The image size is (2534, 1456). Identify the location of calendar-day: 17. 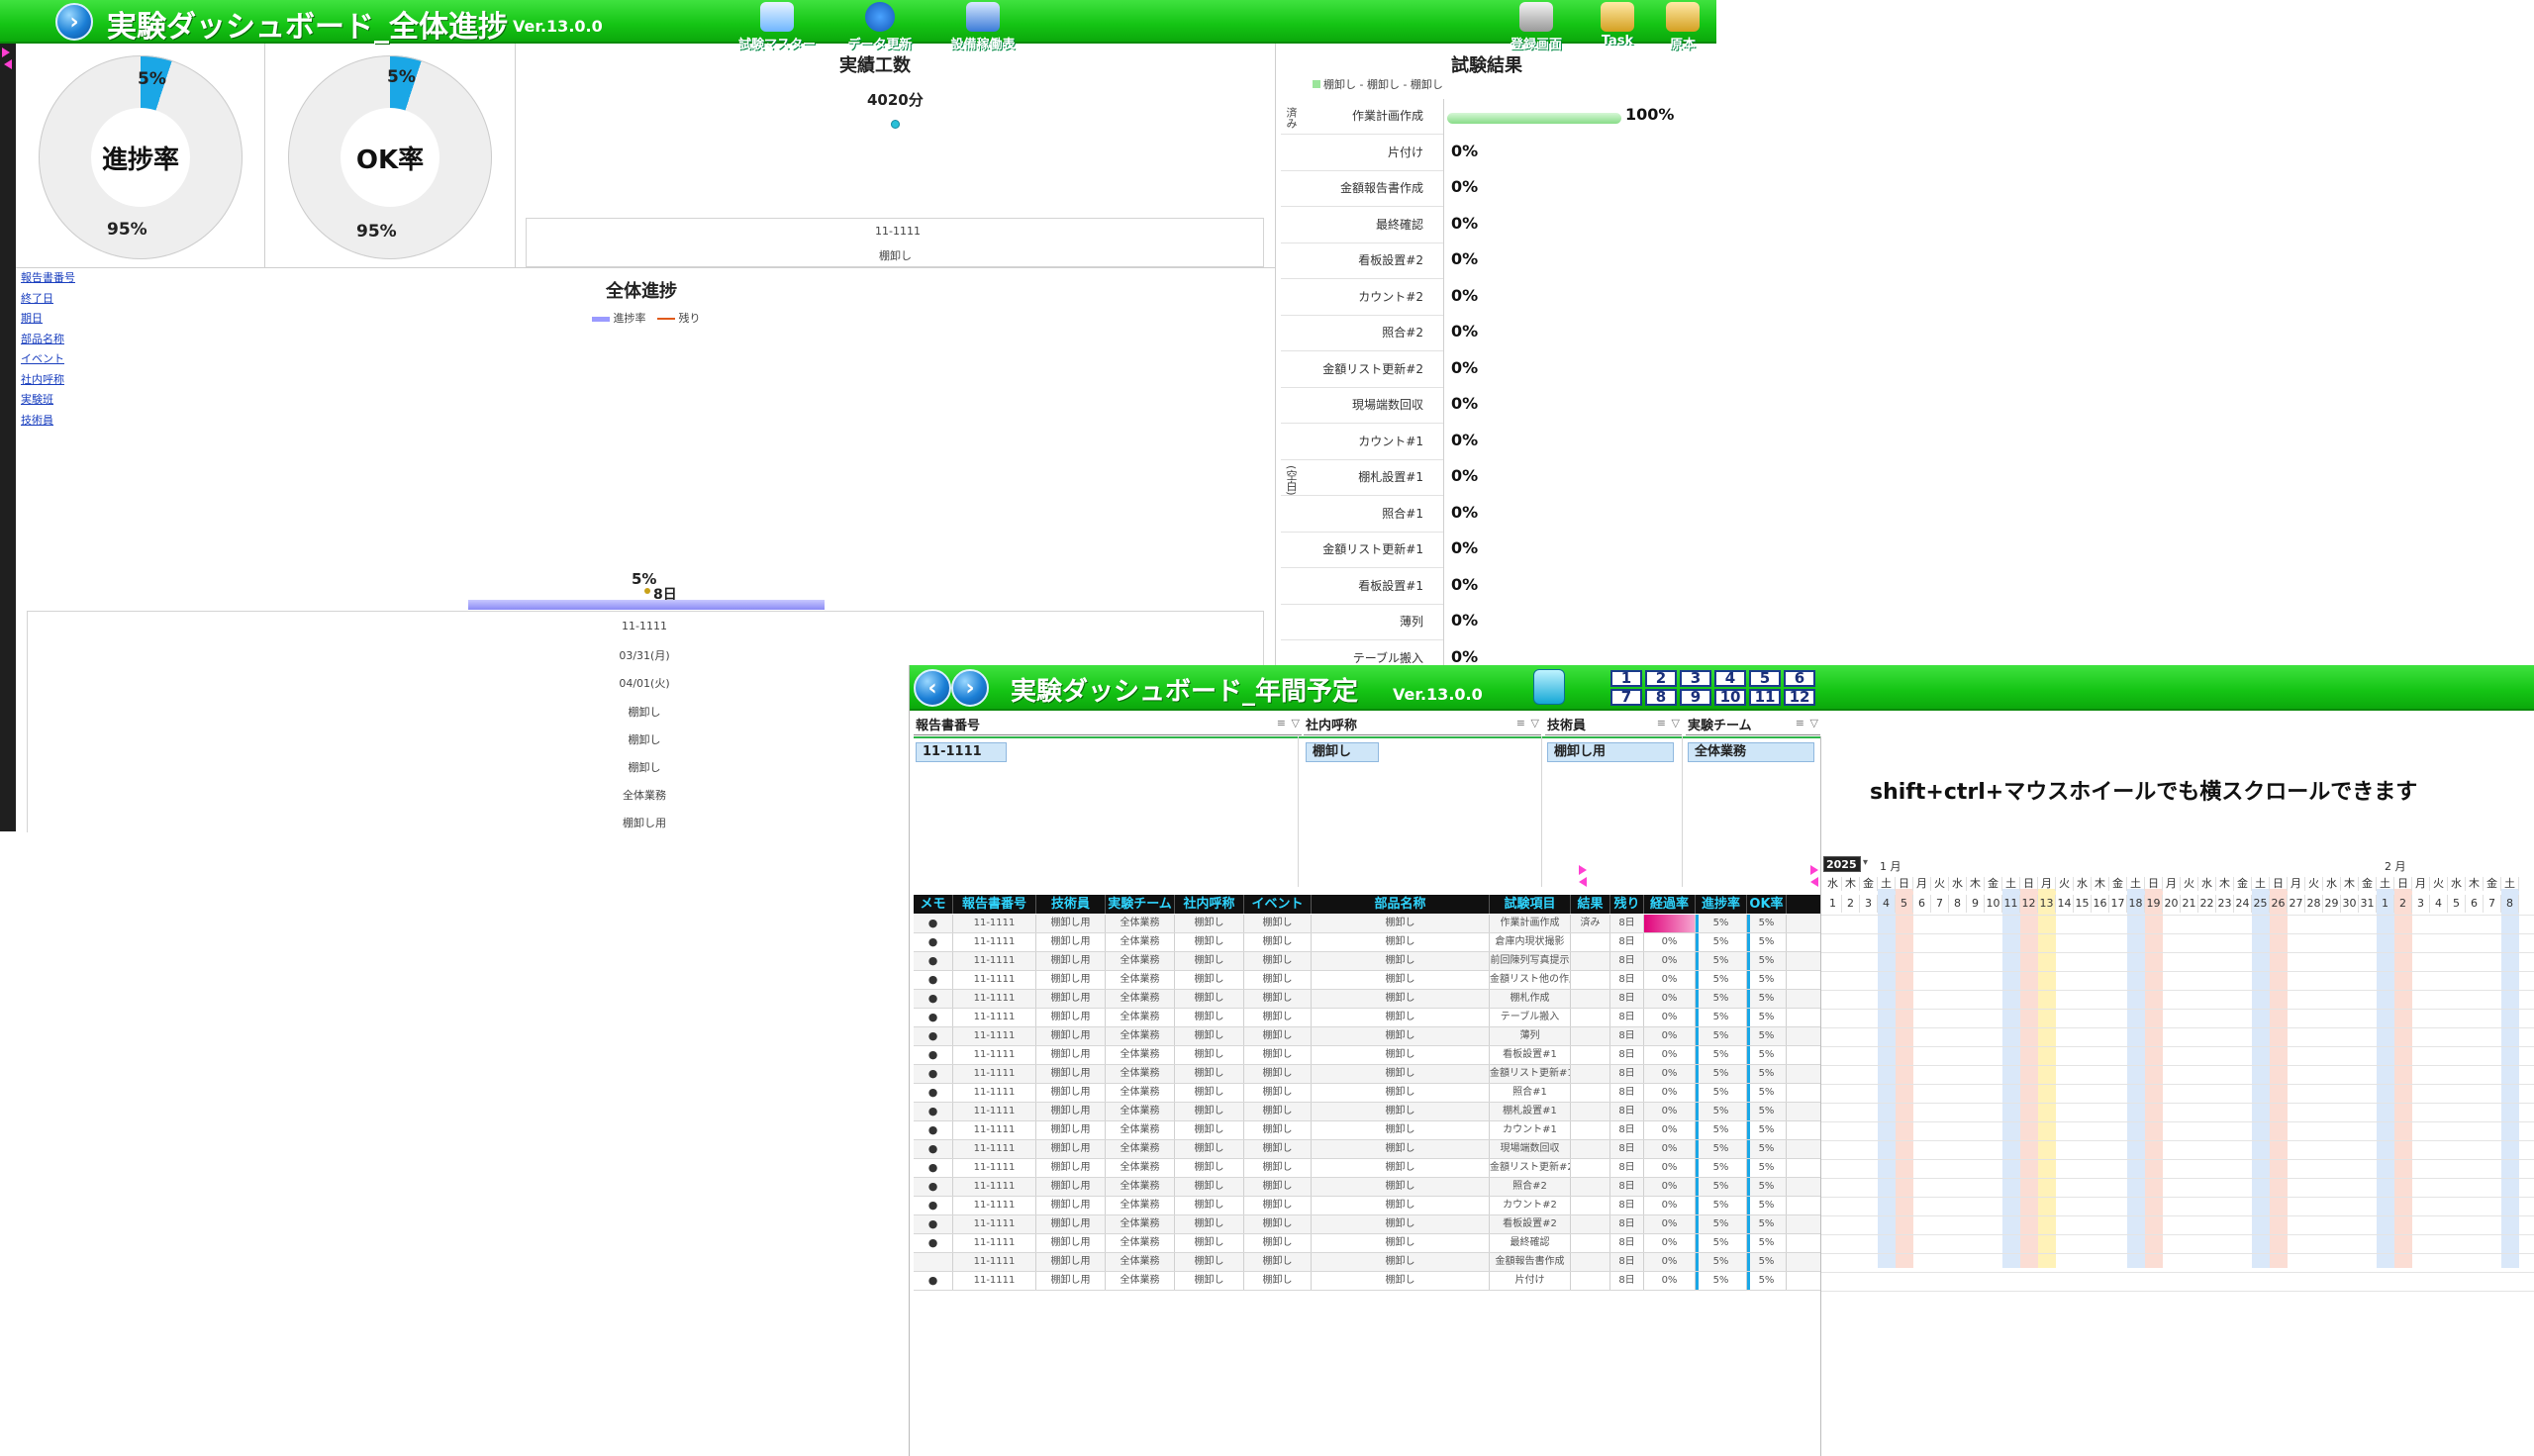
(2118, 904).